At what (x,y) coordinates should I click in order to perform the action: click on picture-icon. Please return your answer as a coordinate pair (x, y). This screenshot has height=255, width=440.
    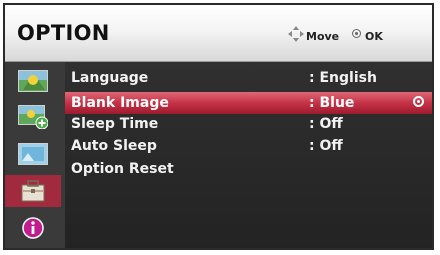
    Looking at the image, I should click on (33, 81).